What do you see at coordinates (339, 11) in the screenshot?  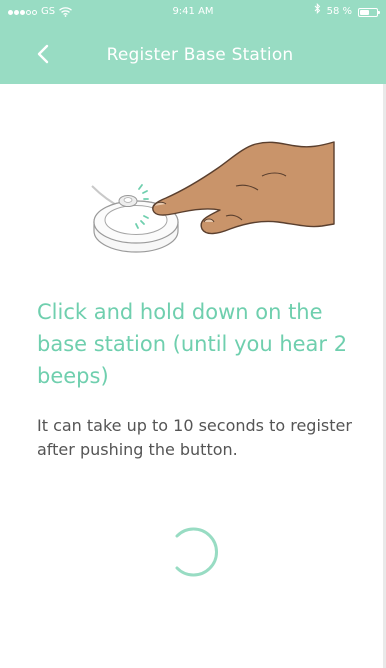 I see `battery-percent: 58 %` at bounding box center [339, 11].